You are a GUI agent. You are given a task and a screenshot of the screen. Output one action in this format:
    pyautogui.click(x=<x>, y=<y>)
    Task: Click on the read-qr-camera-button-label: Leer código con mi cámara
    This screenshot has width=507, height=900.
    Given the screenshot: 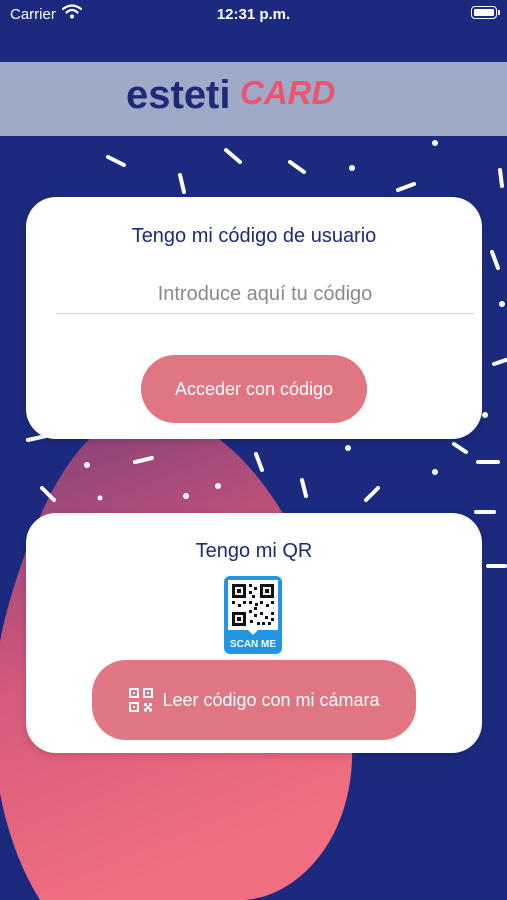 What is the action you would take?
    pyautogui.click(x=271, y=699)
    